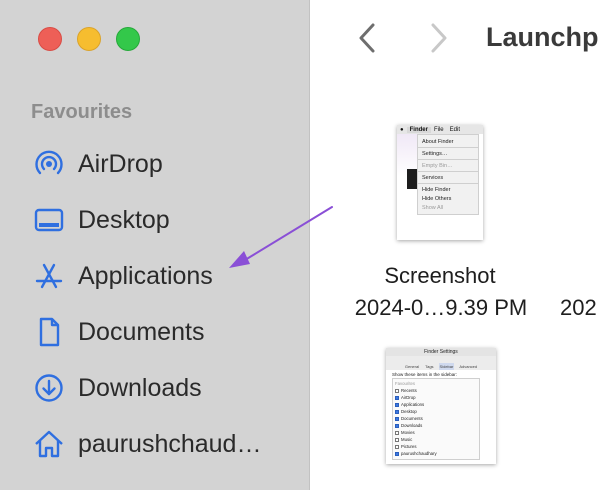  Describe the element at coordinates (281, 237) in the screenshot. I see `annotation-arrow` at that location.